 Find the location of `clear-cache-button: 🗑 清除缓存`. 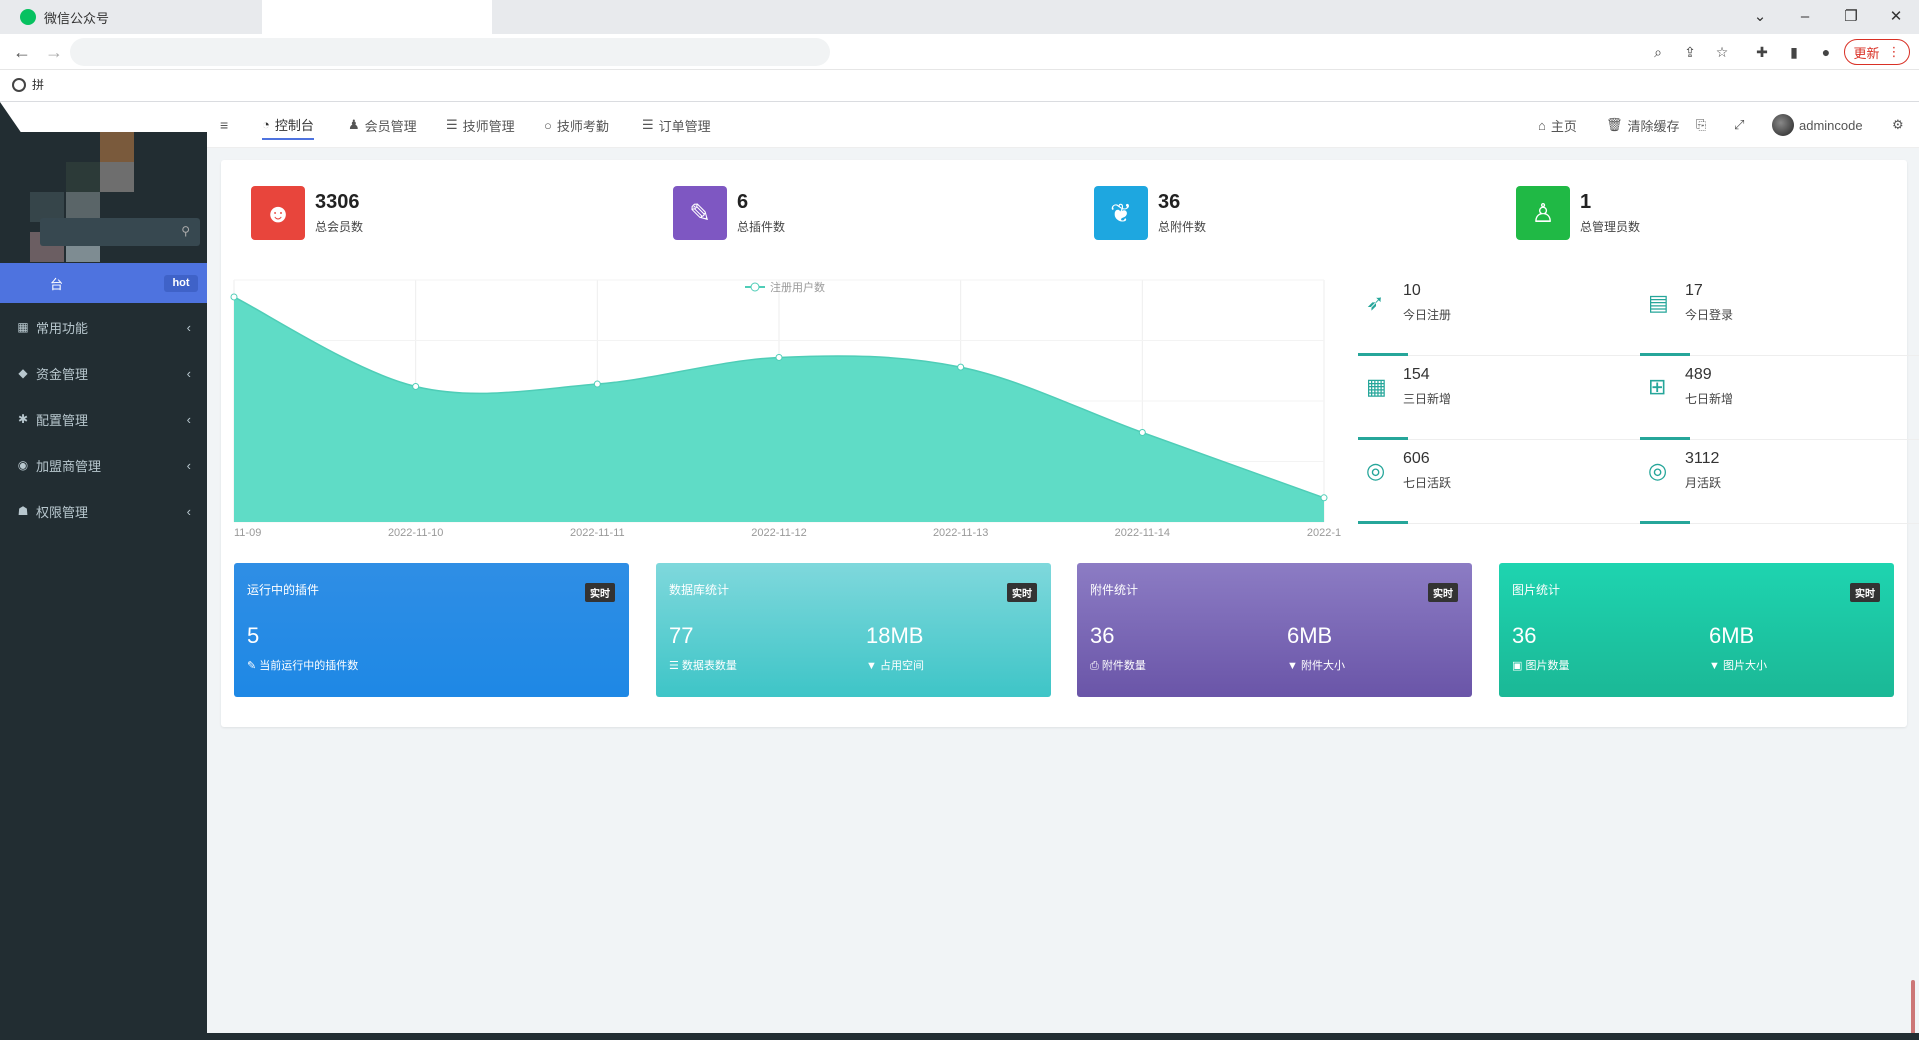

clear-cache-button: 🗑 清除缓存 is located at coordinates (1643, 125).